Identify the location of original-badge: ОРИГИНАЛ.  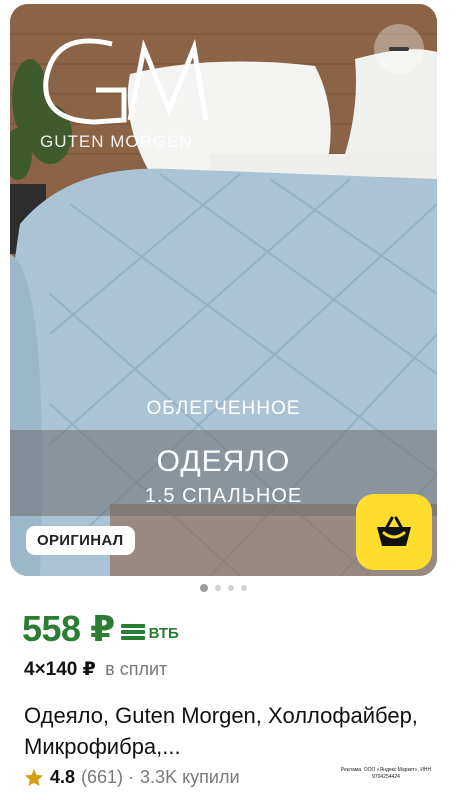
(80, 540).